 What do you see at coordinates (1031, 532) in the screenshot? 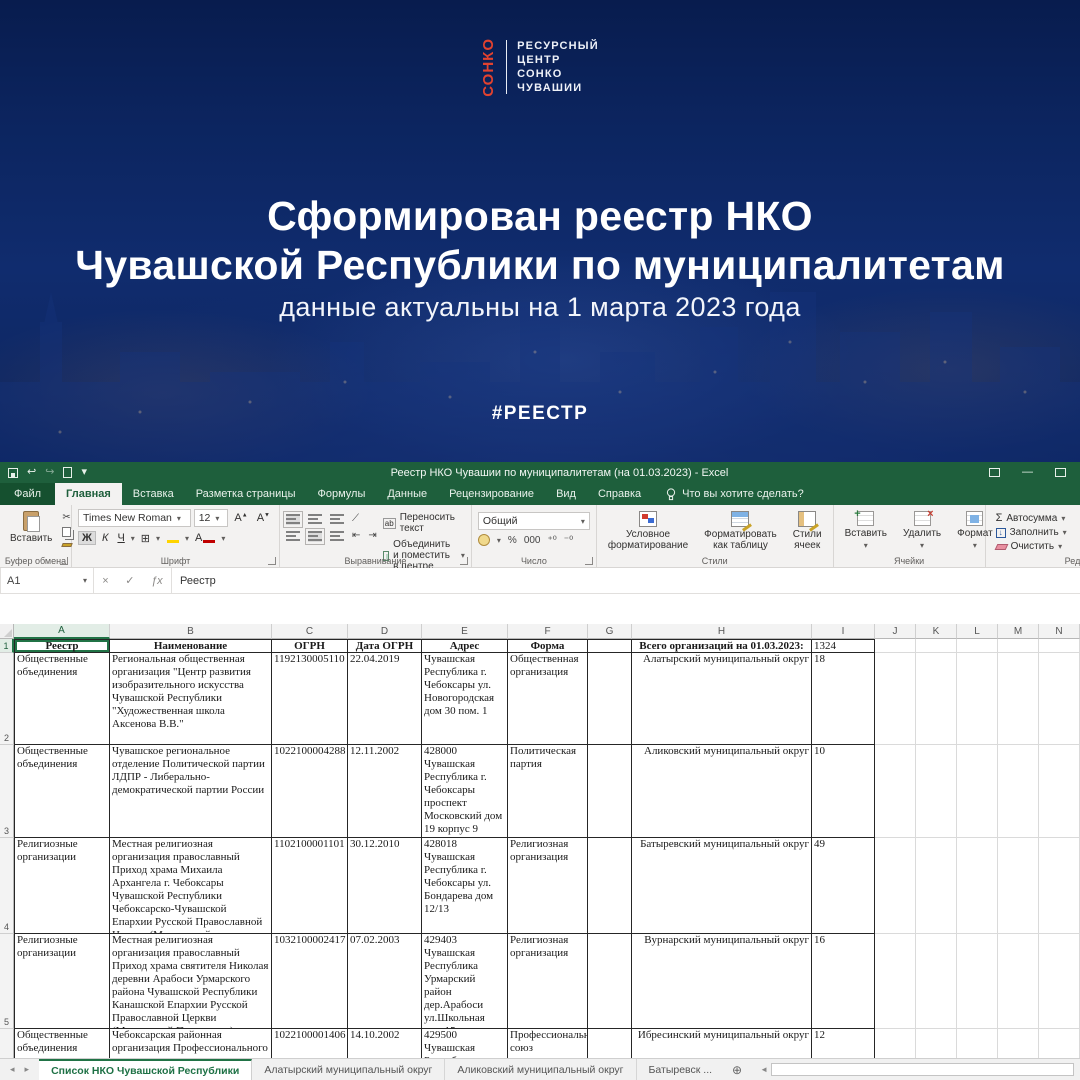
I see `fill-button: ↓ Заполнить ▾` at bounding box center [1031, 532].